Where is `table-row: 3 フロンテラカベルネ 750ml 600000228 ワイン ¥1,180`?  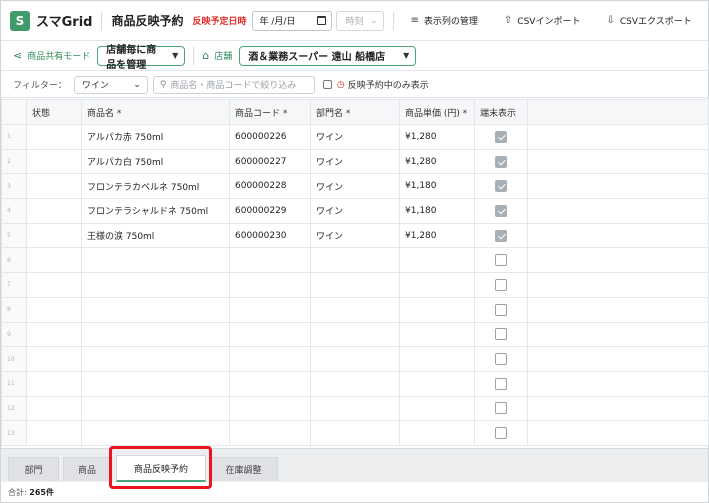 table-row: 3 フロンテラカベルネ 750ml 600000228 ワイン ¥1,180 is located at coordinates (355, 186).